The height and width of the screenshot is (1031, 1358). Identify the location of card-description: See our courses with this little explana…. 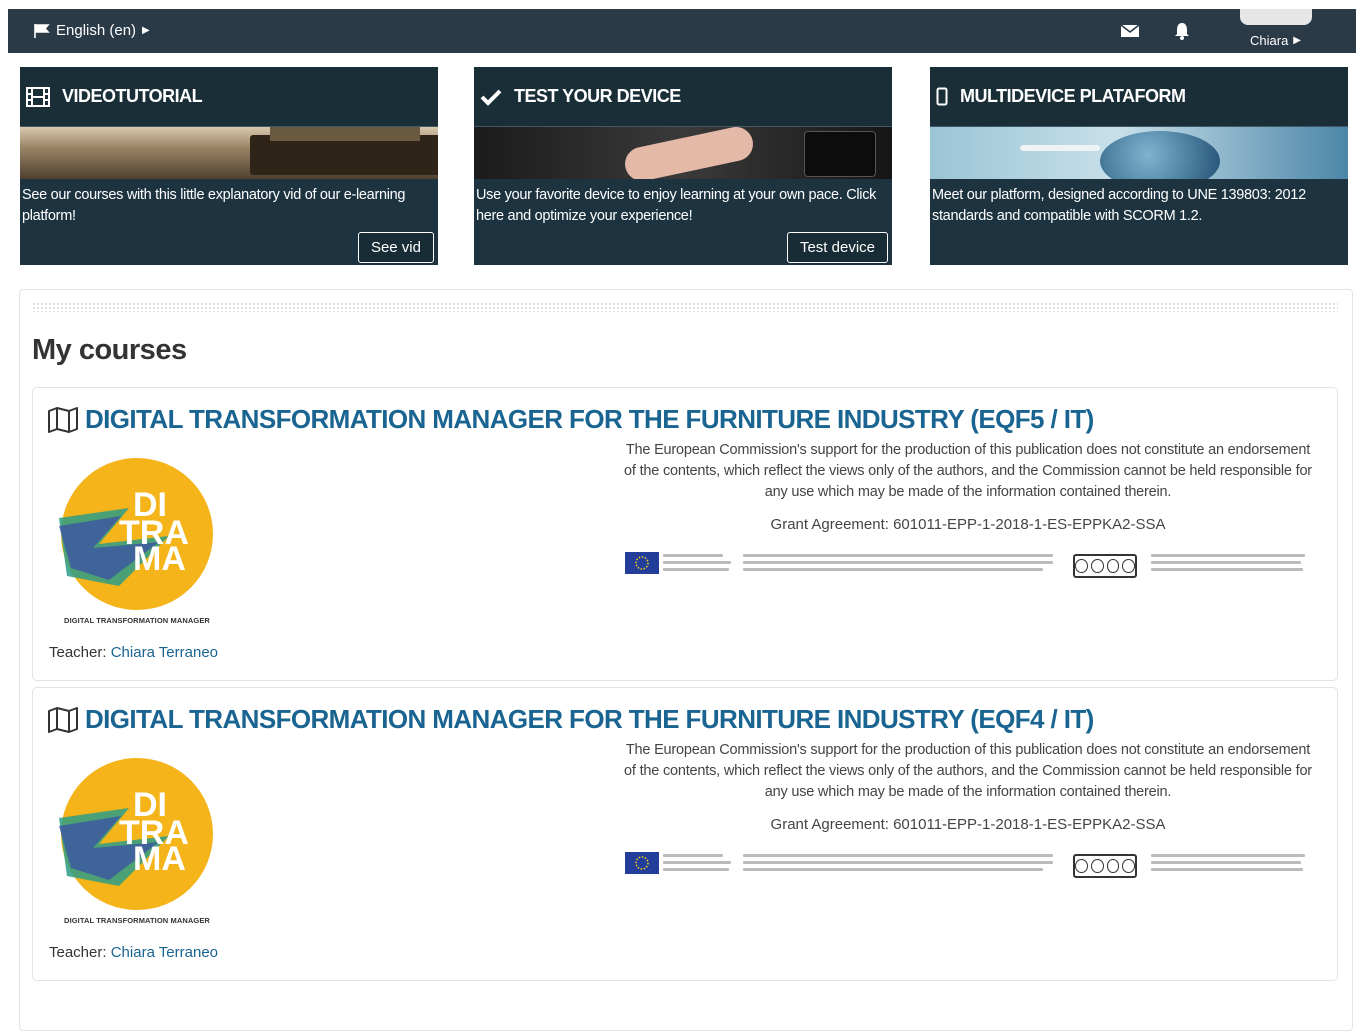
(214, 205).